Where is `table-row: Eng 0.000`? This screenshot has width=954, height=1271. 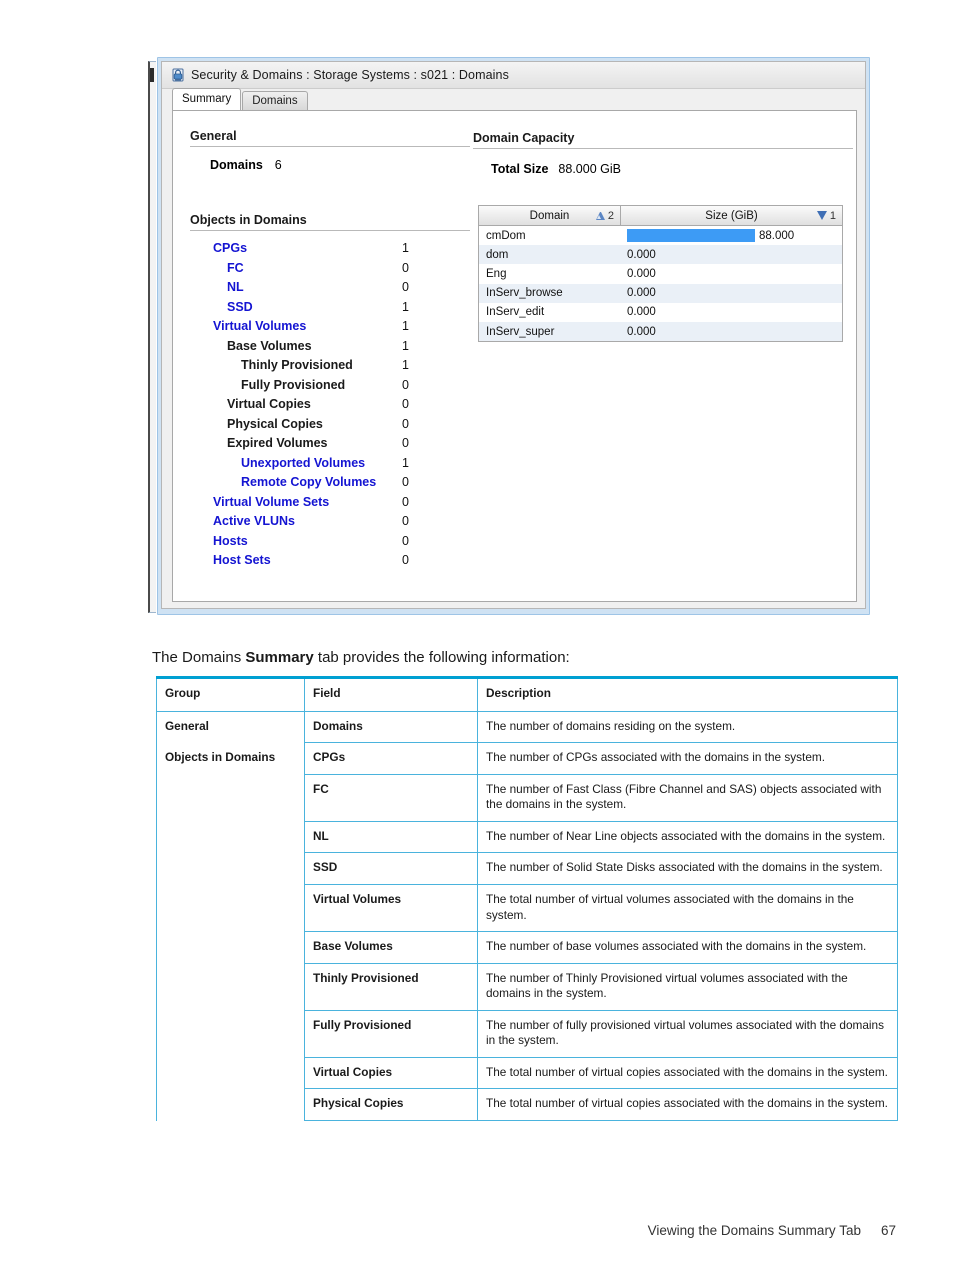
table-row: Eng 0.000 is located at coordinates (660, 274).